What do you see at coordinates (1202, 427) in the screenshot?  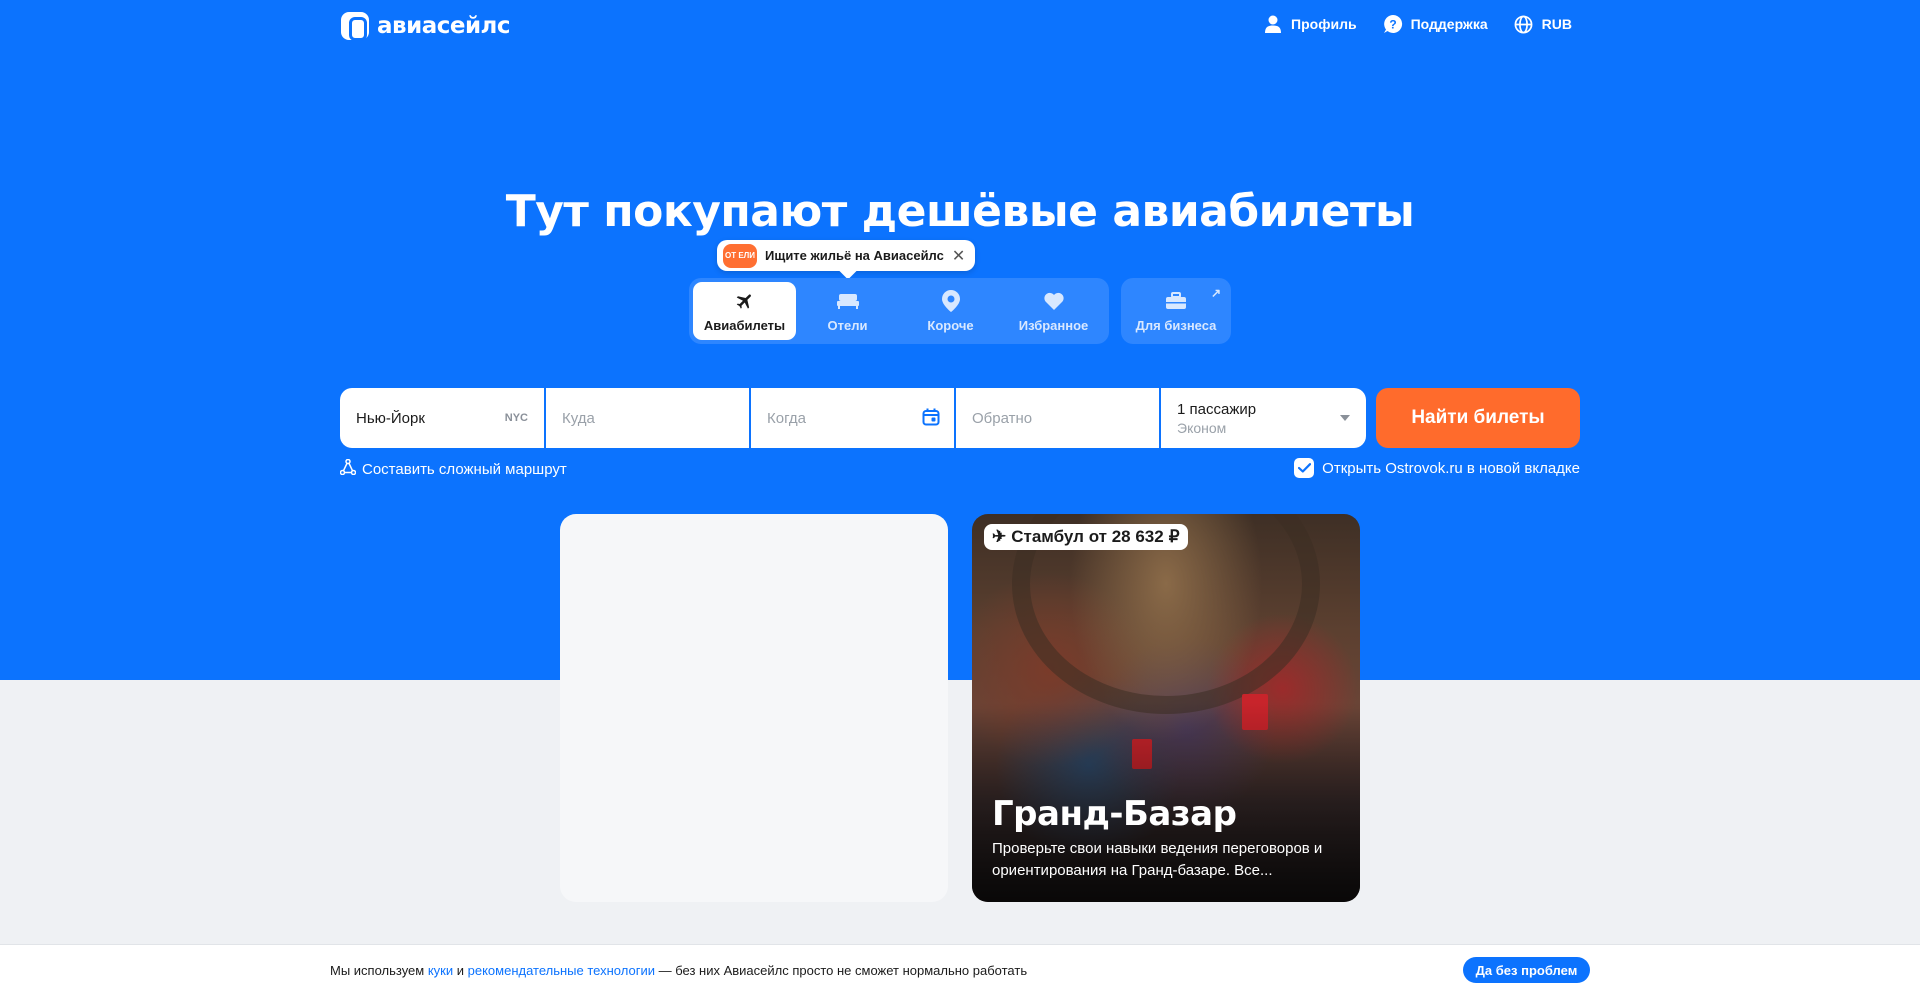 I see `cabin-class: Эконом` at bounding box center [1202, 427].